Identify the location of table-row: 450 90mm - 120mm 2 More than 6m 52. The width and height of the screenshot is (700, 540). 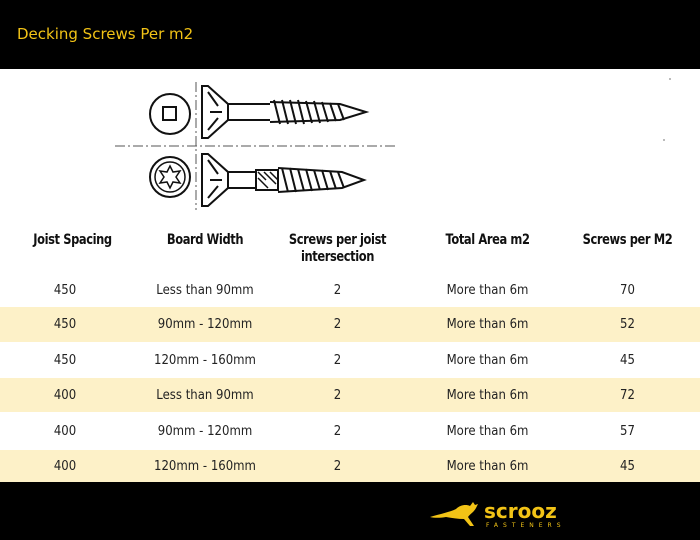
(350, 324).